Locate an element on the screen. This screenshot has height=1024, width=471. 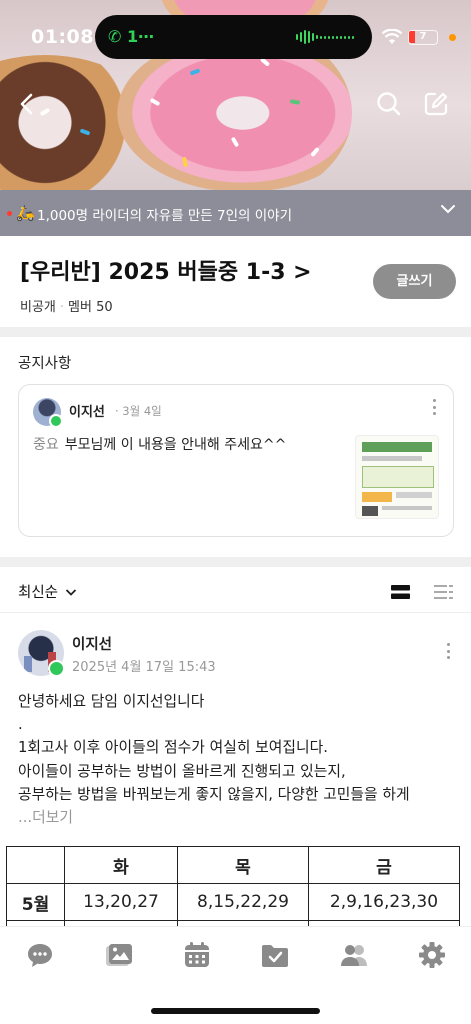
battery-level: 7 is located at coordinates (423, 36).